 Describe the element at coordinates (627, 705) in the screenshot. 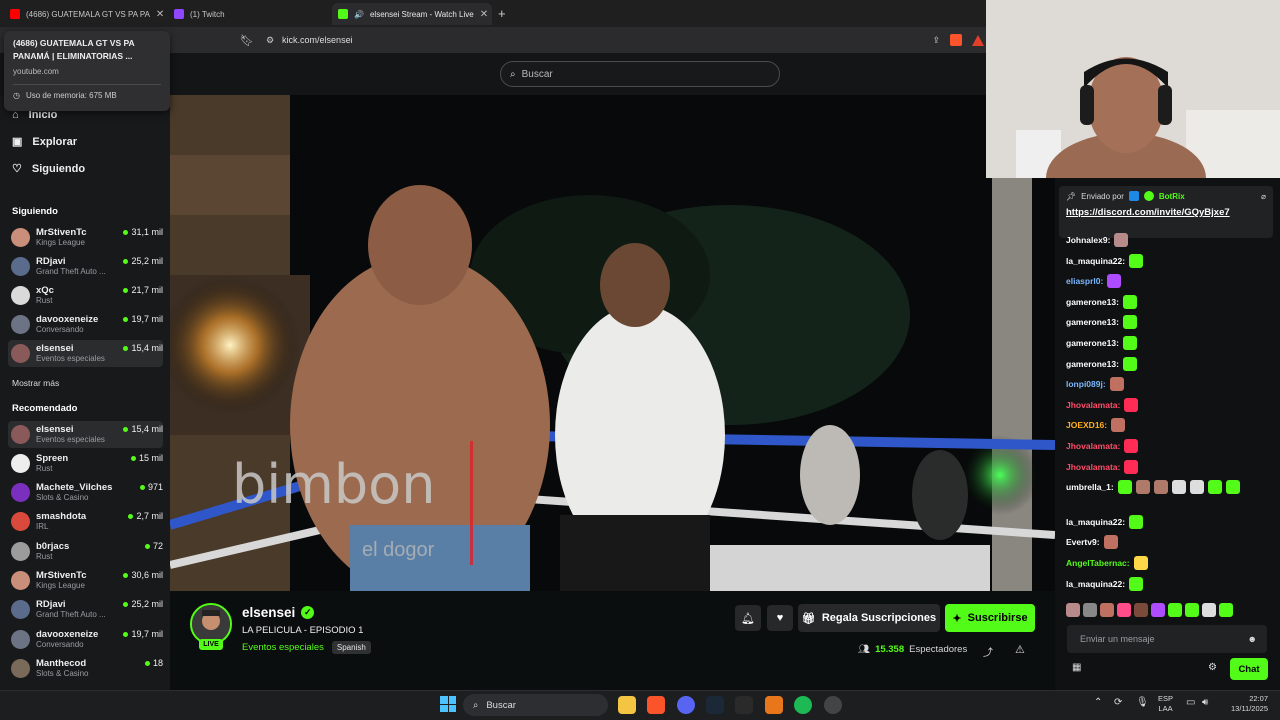

I see `file-explorer-icon` at that location.